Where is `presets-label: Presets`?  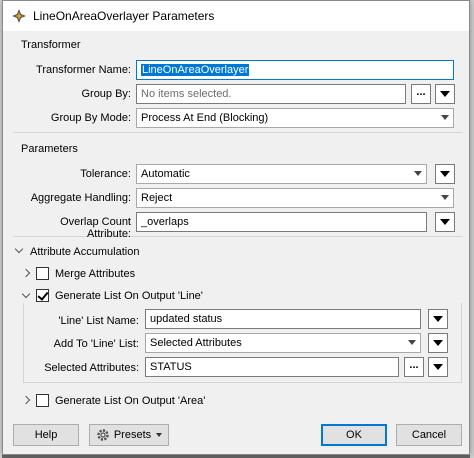
presets-label: Presets is located at coordinates (132, 435).